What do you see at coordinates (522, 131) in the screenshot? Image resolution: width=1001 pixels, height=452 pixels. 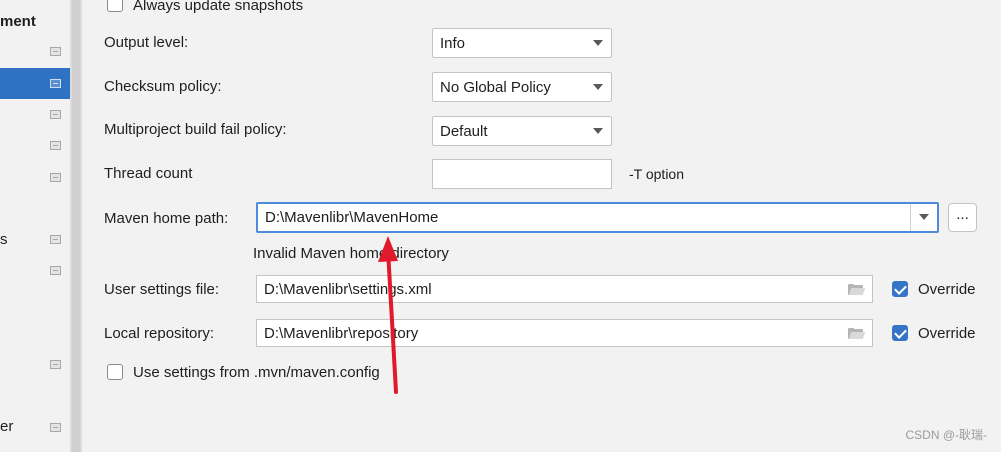 I see `multiproject-fail-policy-select: Default` at bounding box center [522, 131].